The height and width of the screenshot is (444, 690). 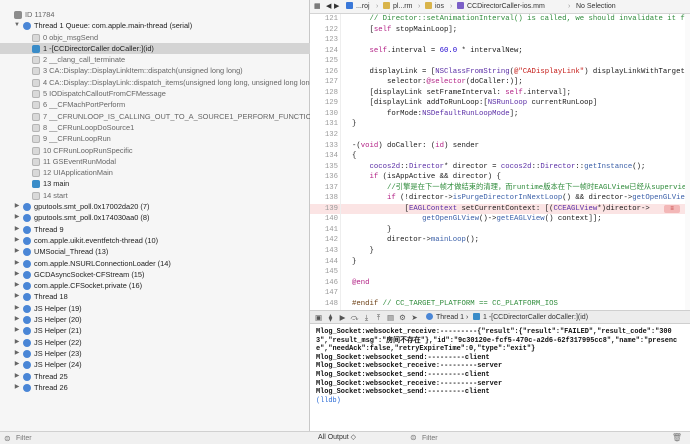 I want to click on back-button: ◀, so click(x=328, y=6).